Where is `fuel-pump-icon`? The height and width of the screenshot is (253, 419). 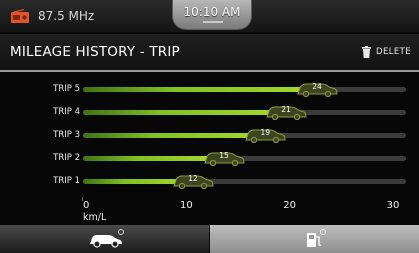
fuel-pump-icon is located at coordinates (316, 238).